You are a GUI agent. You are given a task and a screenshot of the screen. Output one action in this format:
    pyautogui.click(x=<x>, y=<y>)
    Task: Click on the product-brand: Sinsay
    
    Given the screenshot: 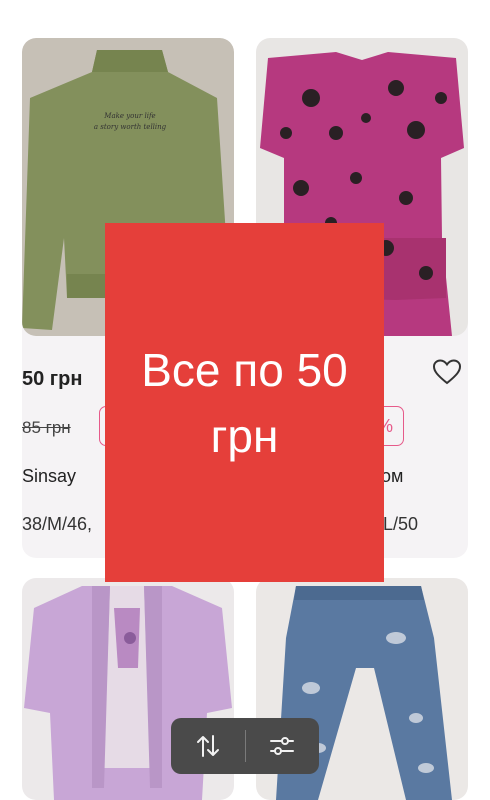 What is the action you would take?
    pyautogui.click(x=49, y=476)
    